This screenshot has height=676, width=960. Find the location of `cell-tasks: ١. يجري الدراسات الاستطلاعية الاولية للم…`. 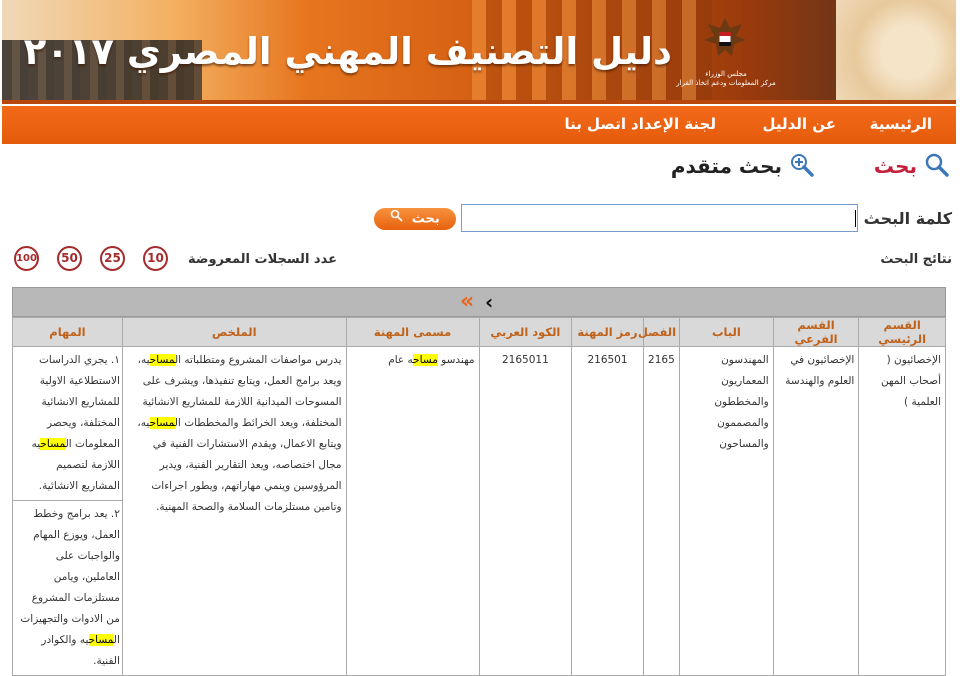

cell-tasks: ١. يجري الدراسات الاستطلاعية الاولية للم… is located at coordinates (67, 511).